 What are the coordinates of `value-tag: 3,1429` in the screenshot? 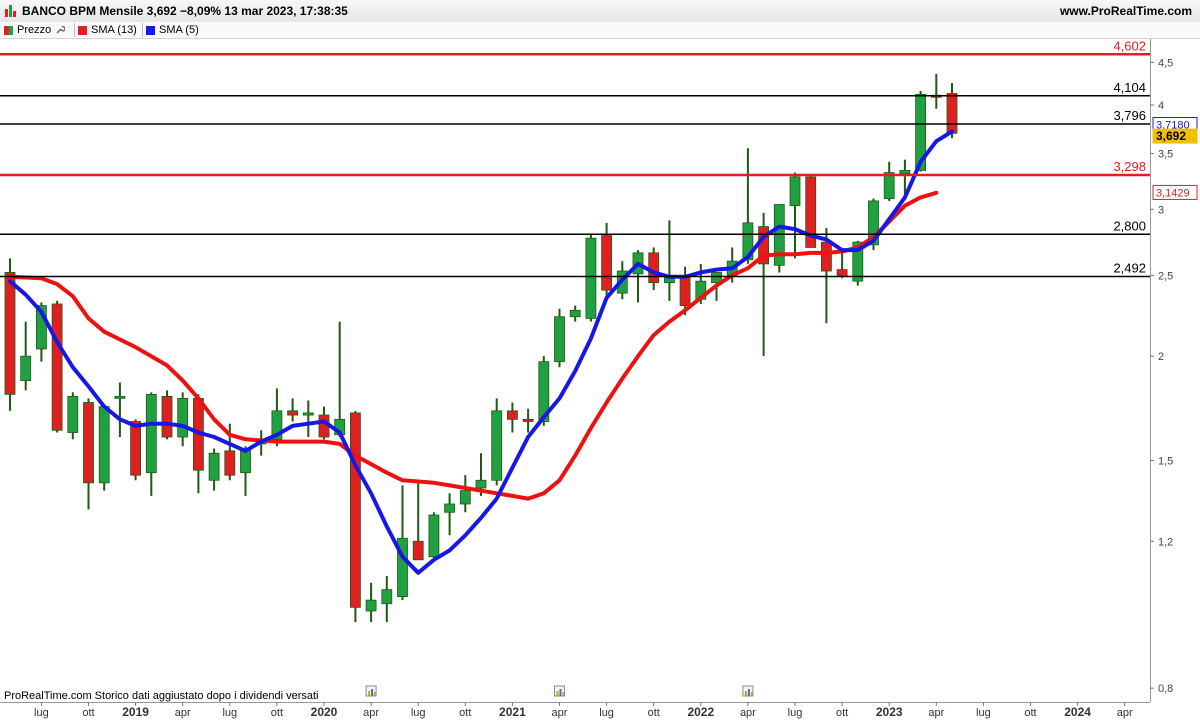 It's located at (1175, 192).